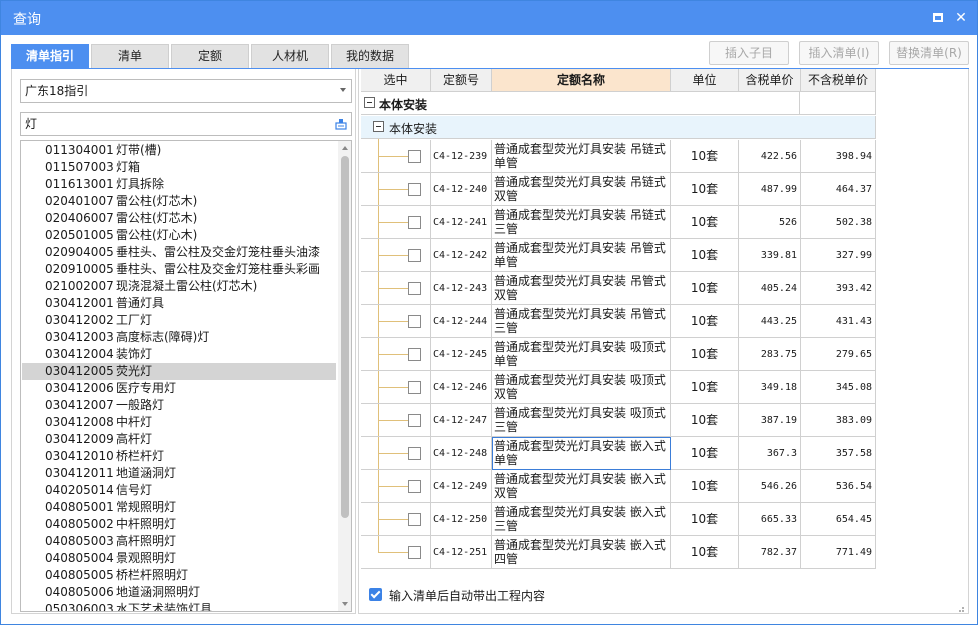  Describe the element at coordinates (179, 201) in the screenshot. I see `list-item: 020401007 雷公柱(灯芯木)` at that location.